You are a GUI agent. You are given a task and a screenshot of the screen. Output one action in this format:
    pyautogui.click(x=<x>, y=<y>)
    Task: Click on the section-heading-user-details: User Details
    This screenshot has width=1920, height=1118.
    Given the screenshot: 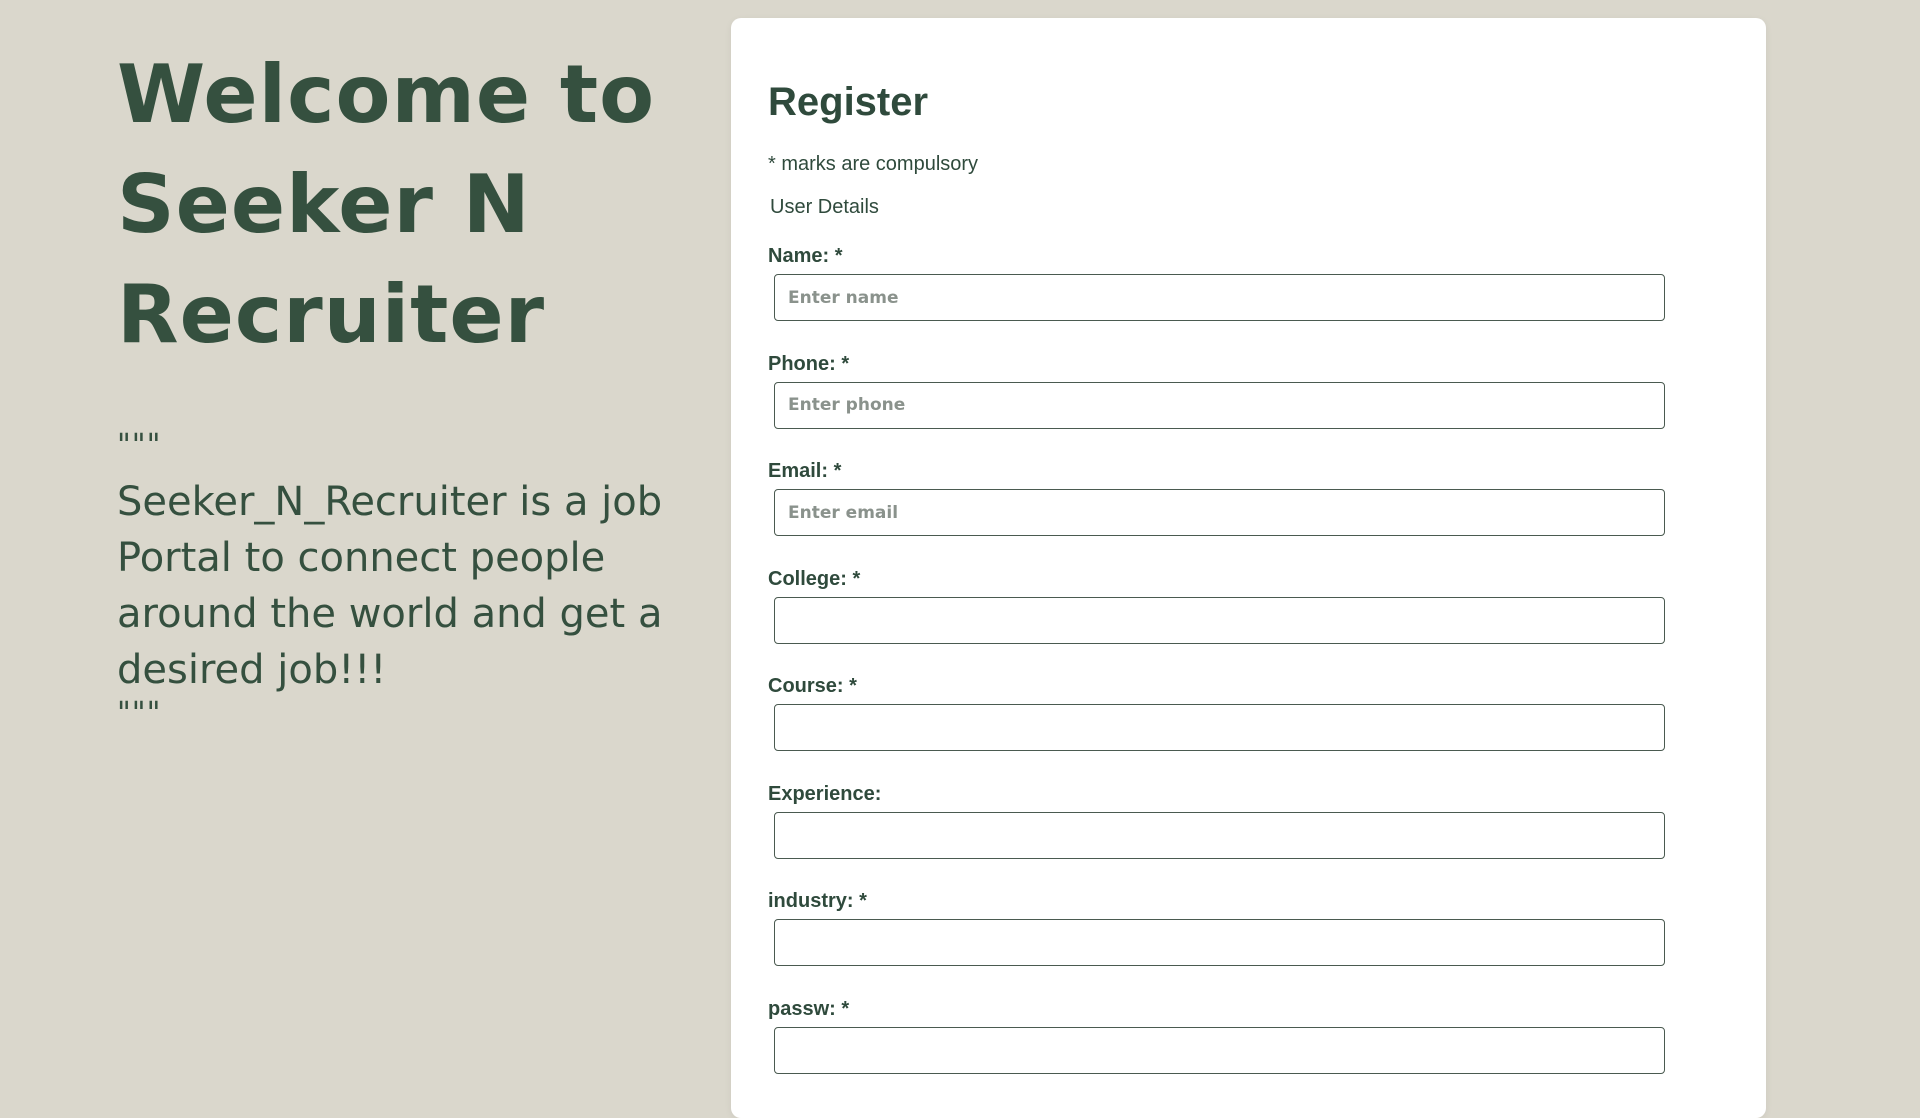 What is the action you would take?
    pyautogui.click(x=824, y=207)
    